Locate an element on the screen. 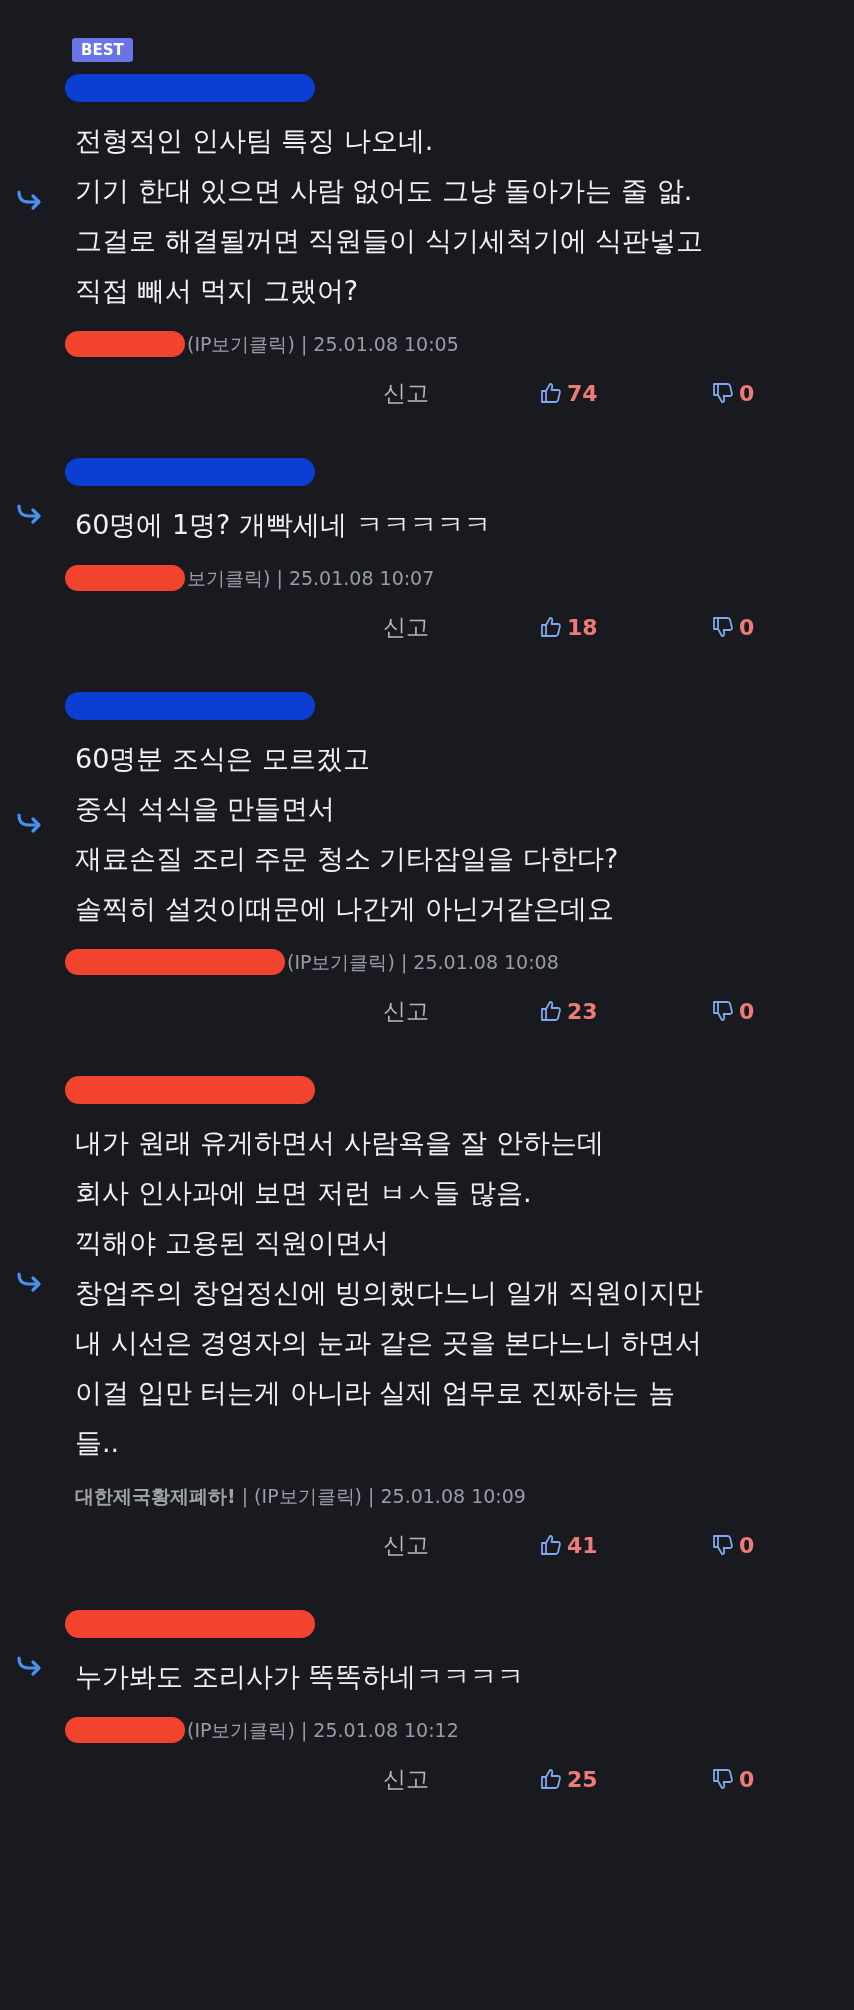  like-button: 23 is located at coordinates (599, 1011).